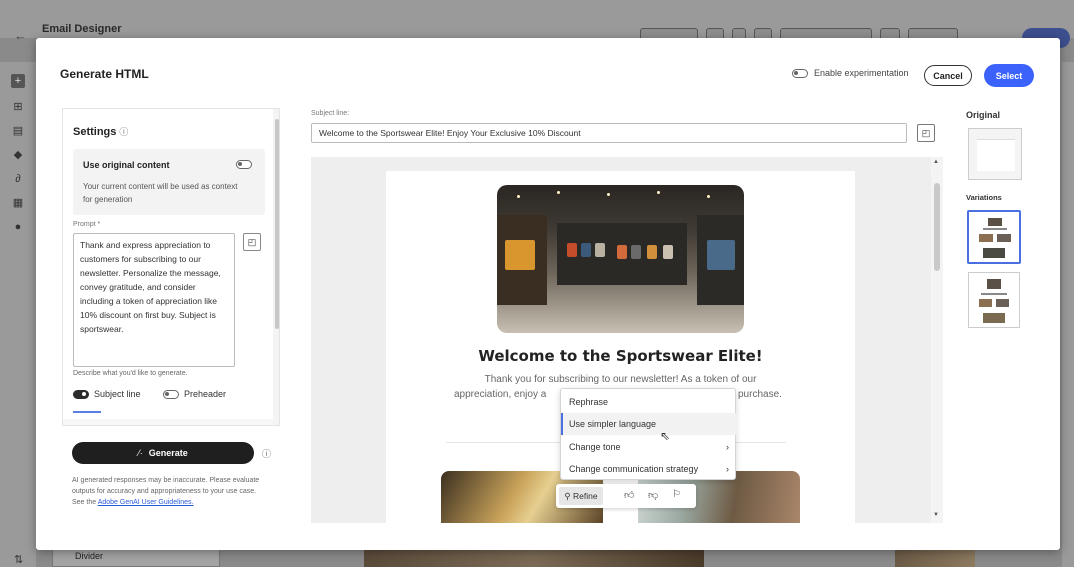 The width and height of the screenshot is (1074, 567). What do you see at coordinates (126, 165) in the screenshot?
I see `use-original-title: Use original content` at bounding box center [126, 165].